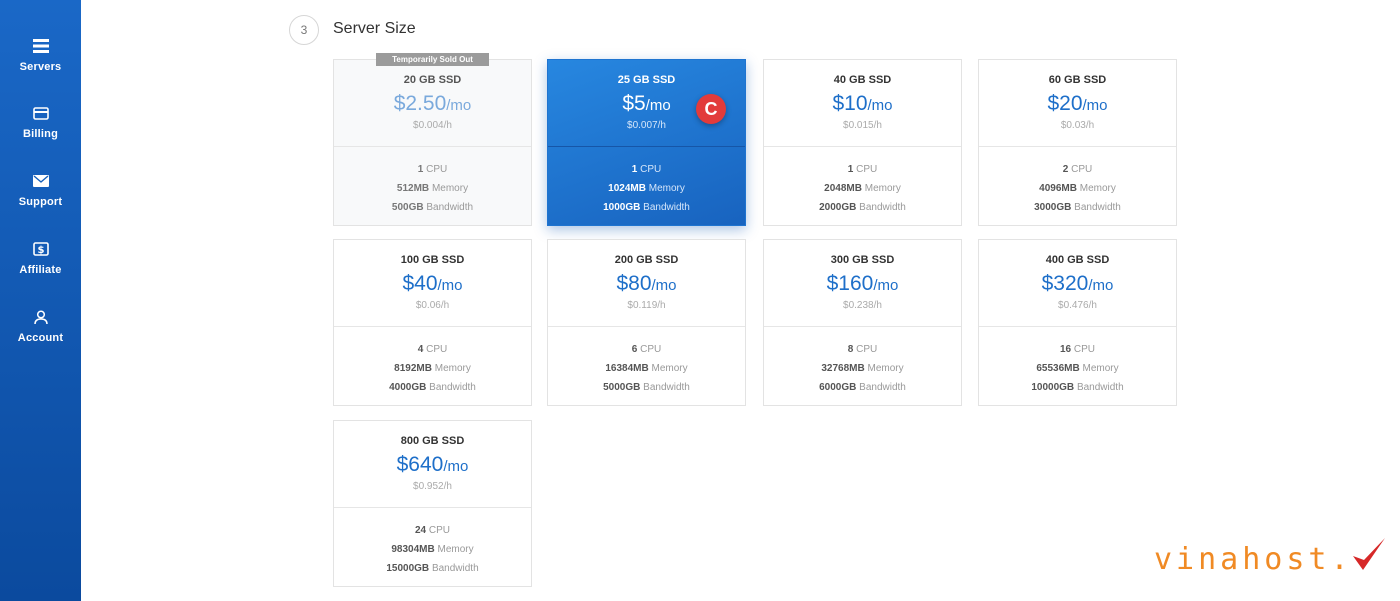 Image resolution: width=1400 pixels, height=601 pixels. Describe the element at coordinates (1077, 80) in the screenshot. I see `plan-storage: 60 GB SSD` at that location.